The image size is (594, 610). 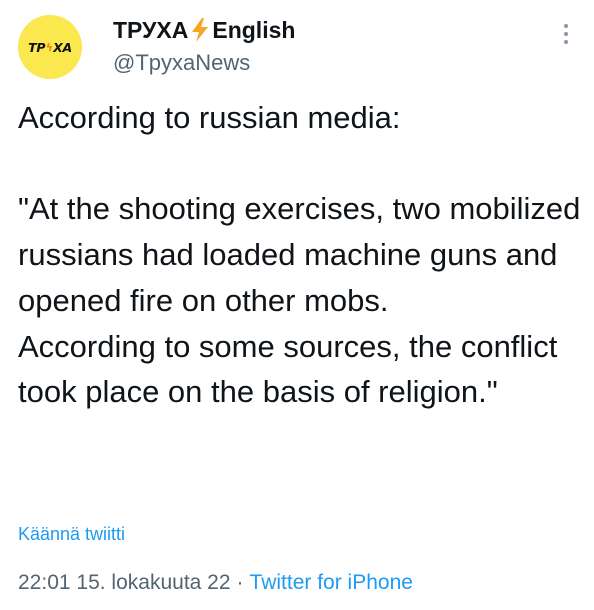 What do you see at coordinates (151, 30) in the screenshot?
I see `display-name-prefix: ТРУХА` at bounding box center [151, 30].